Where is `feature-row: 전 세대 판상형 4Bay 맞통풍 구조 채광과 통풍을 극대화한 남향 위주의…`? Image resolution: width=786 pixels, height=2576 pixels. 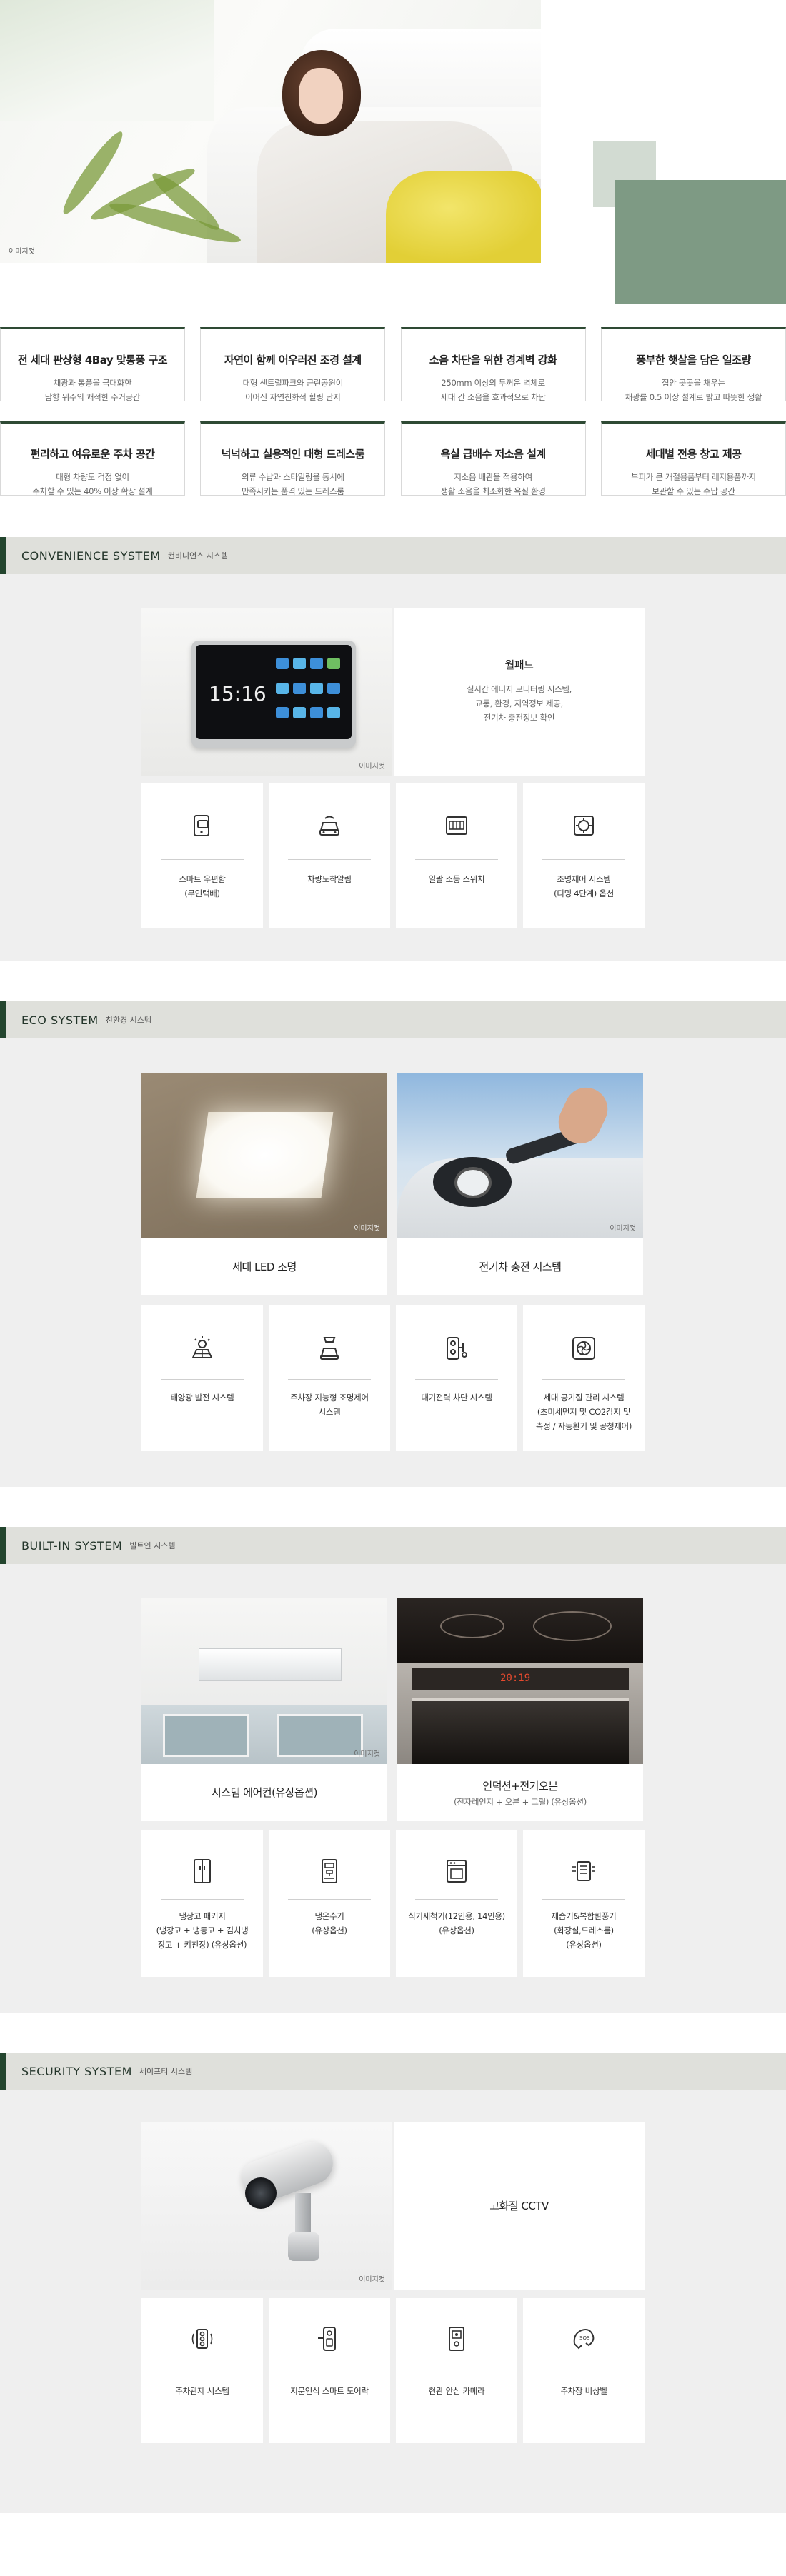 feature-row: 전 세대 판상형 4Bay 맞통풍 구조 채광과 통풍을 극대화한 남향 위주의… is located at coordinates (393, 364).